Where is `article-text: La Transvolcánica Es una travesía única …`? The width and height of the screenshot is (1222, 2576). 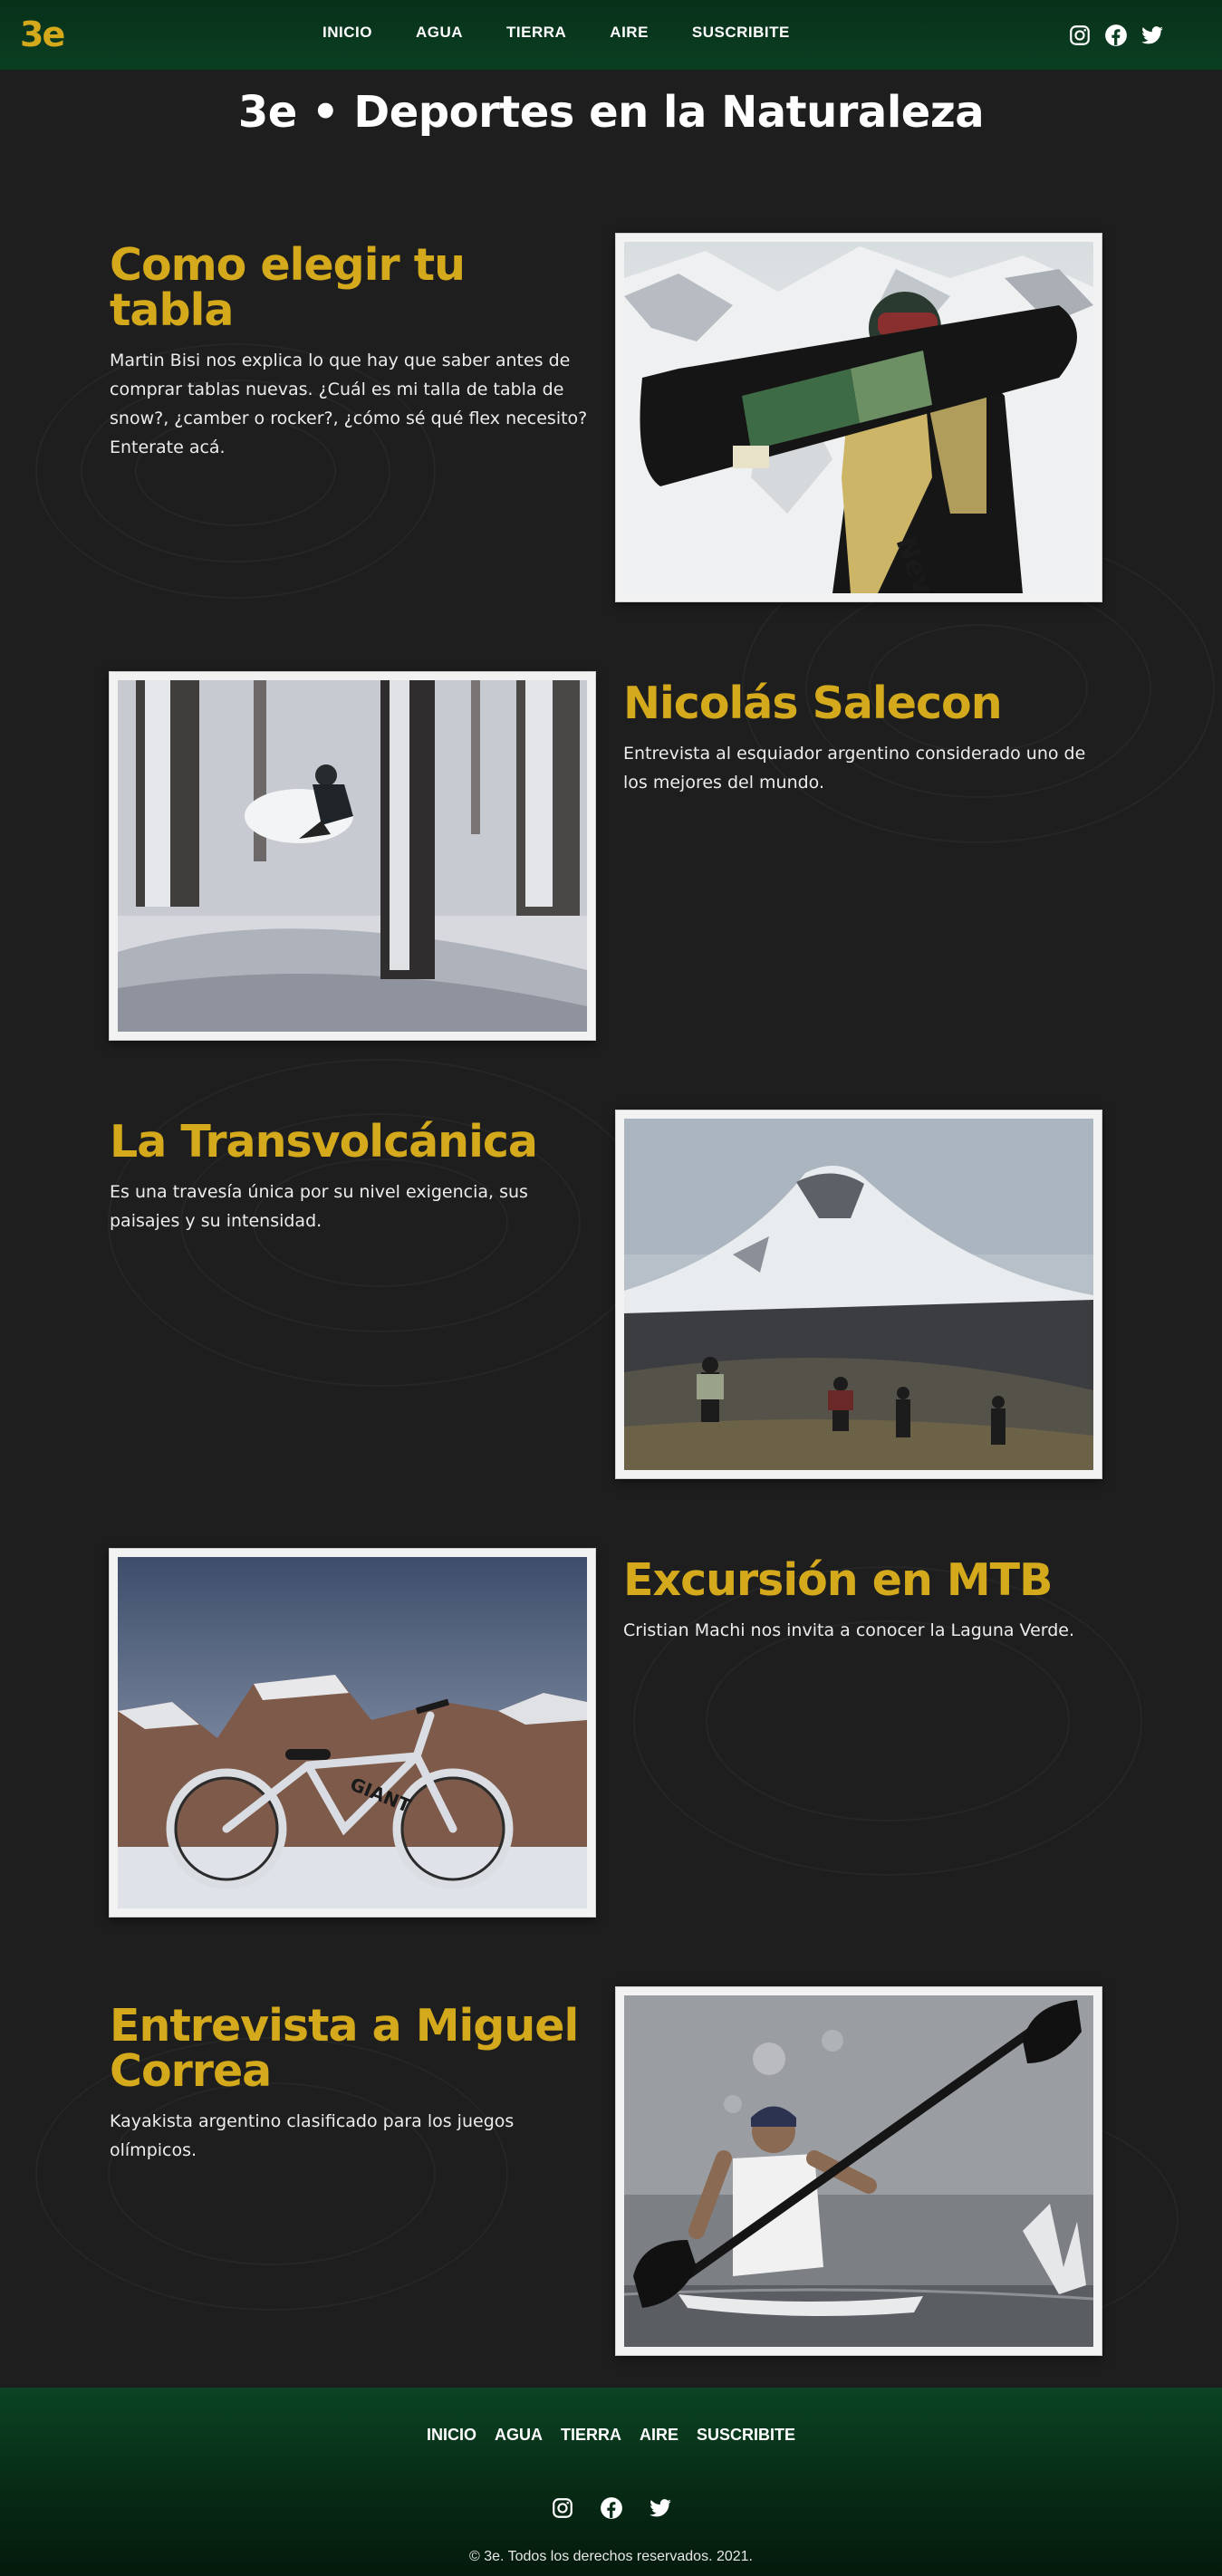
article-text: La Transvolcánica Es una travesía única … is located at coordinates (350, 1177).